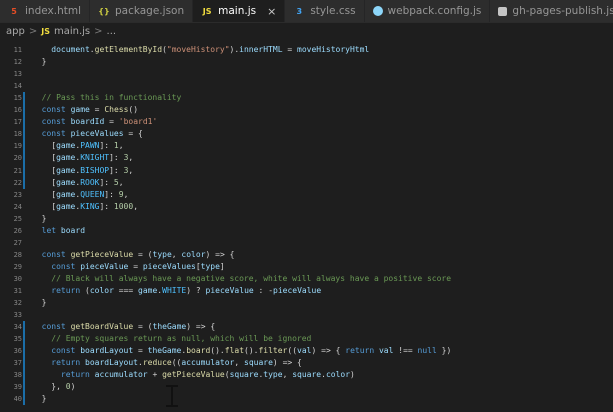 This screenshot has height=412, width=613. I want to click on code-line: 18 const pieceValues = {, so click(306, 134).